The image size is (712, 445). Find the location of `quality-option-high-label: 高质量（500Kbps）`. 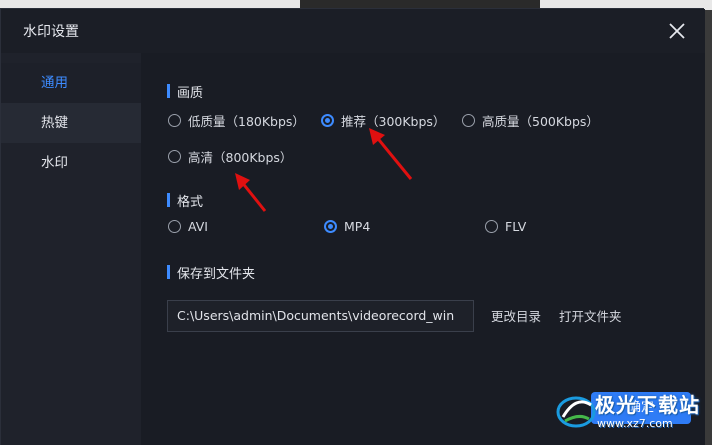

quality-option-high-label: 高质量（500Kbps） is located at coordinates (540, 121).